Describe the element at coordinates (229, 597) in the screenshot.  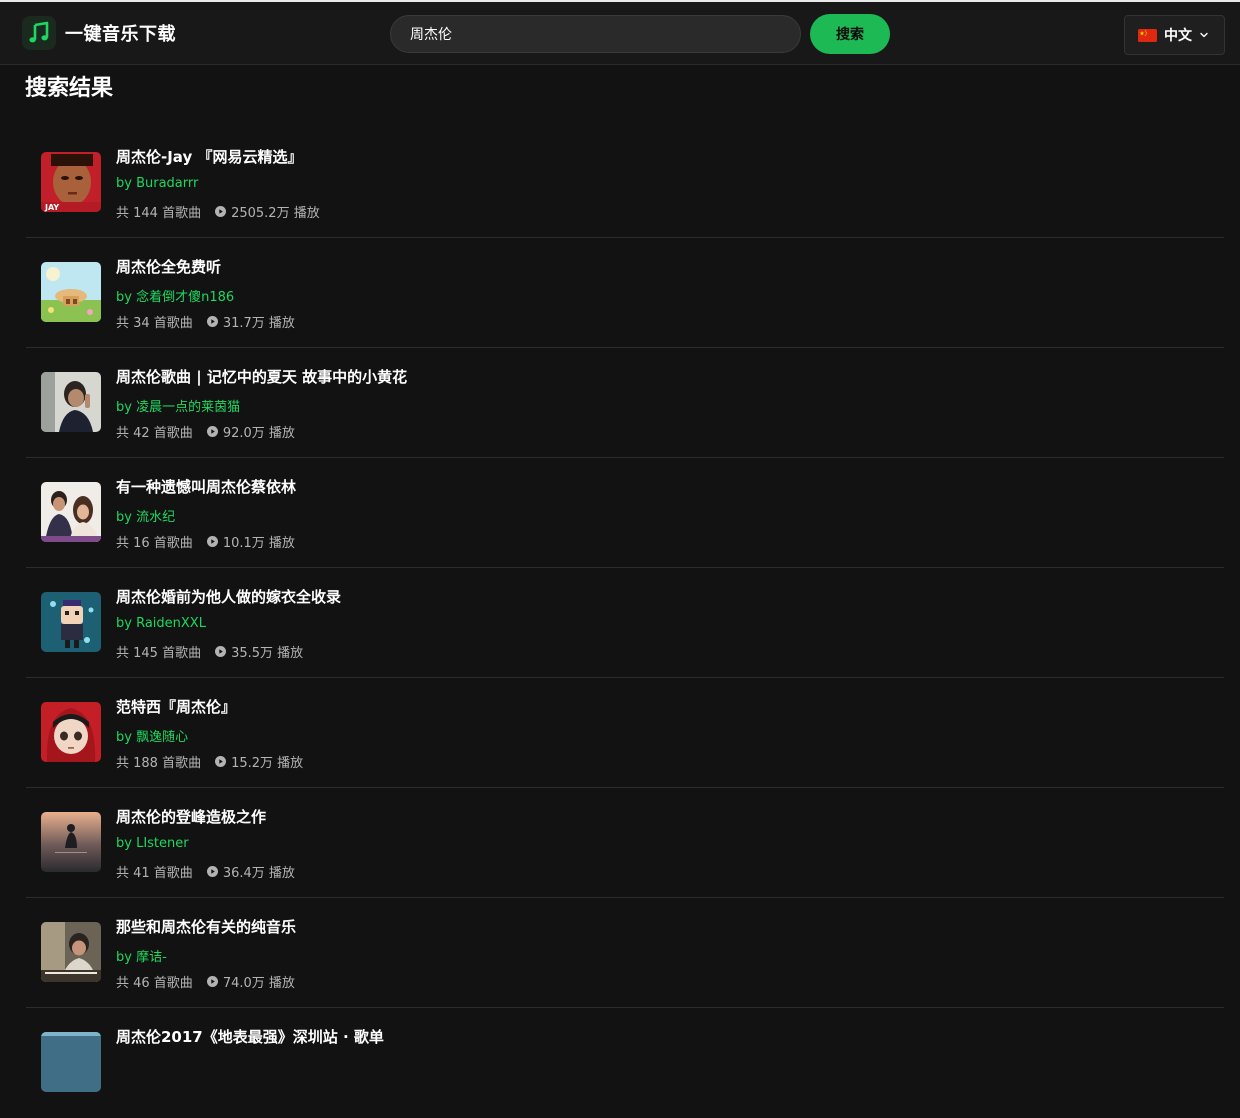
I see `playlist-title: 周杰伦婚前为他人做的嫁衣全收录` at that location.